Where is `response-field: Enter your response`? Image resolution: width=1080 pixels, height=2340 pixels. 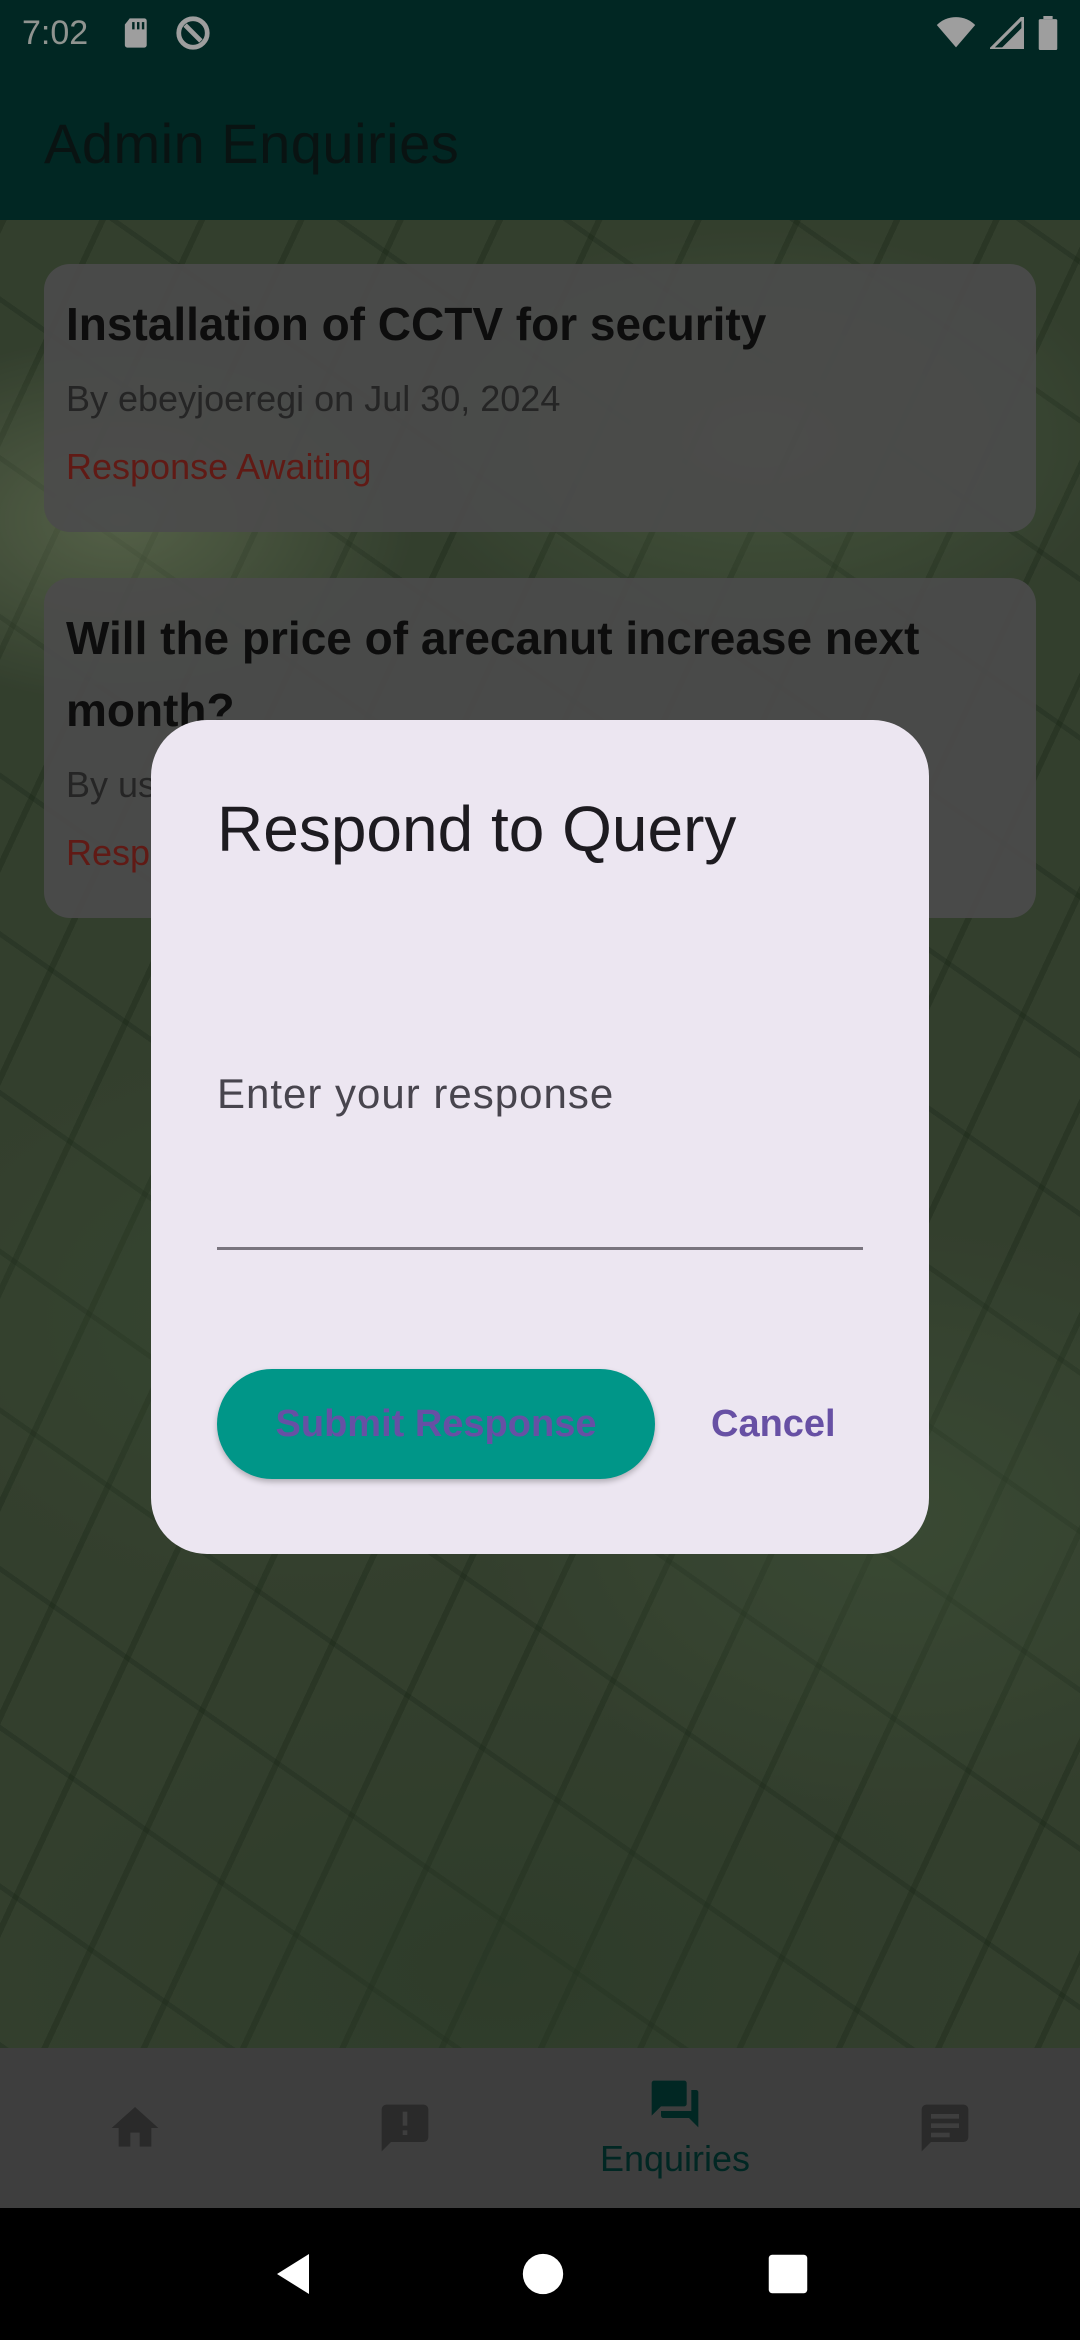
response-field: Enter your response is located at coordinates (540, 1190).